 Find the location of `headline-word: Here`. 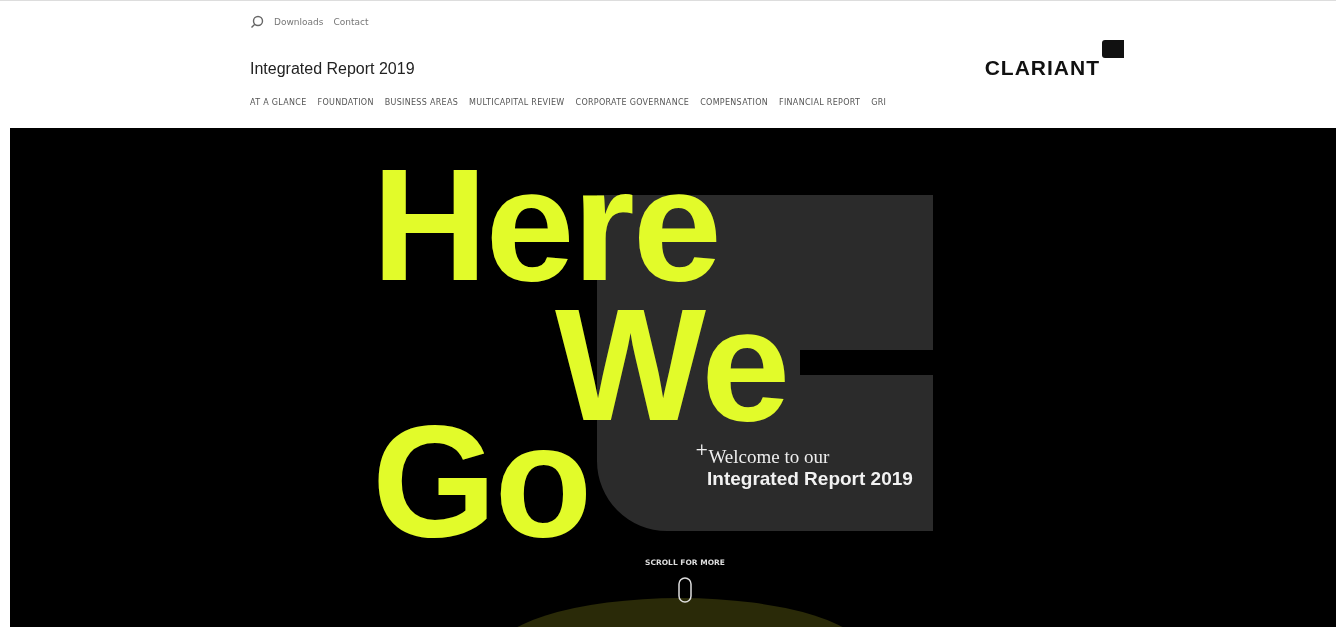

headline-word: Here is located at coordinates (546, 225).